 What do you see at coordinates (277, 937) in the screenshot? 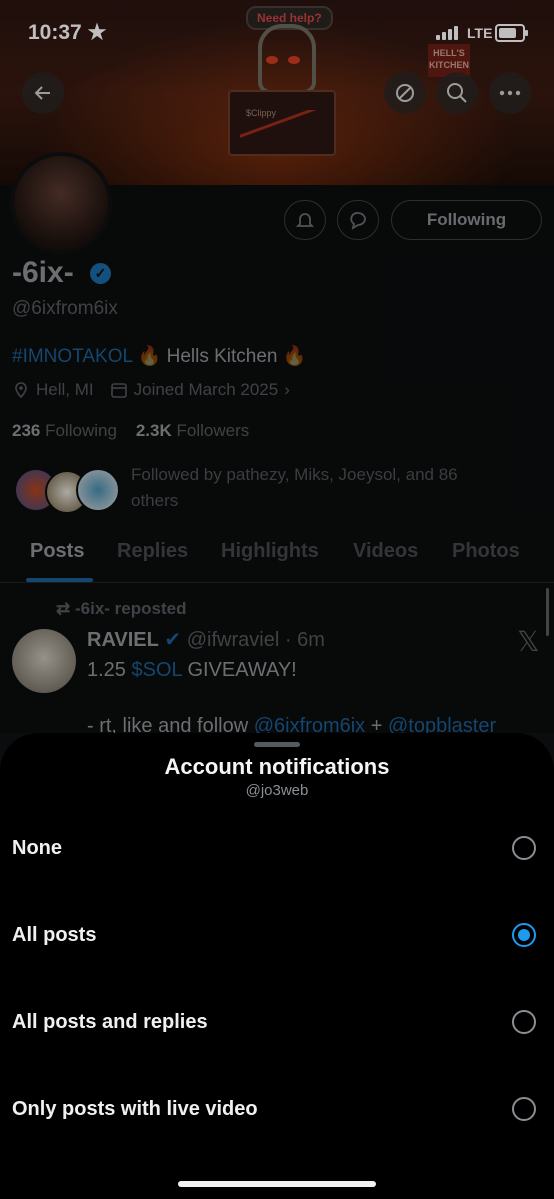
I see `option-all-posts: All posts` at bounding box center [277, 937].